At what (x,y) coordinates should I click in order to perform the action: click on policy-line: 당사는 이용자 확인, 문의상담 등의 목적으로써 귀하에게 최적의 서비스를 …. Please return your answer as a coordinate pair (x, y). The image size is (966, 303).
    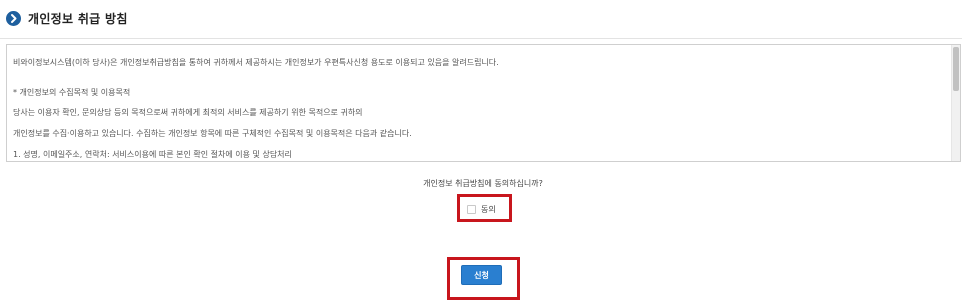
    Looking at the image, I should click on (188, 112).